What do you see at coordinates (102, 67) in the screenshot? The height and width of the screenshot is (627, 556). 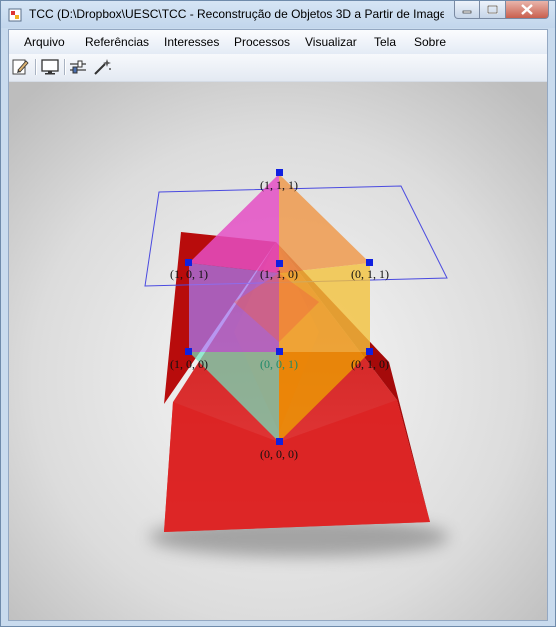 I see `magic-wand-icon` at bounding box center [102, 67].